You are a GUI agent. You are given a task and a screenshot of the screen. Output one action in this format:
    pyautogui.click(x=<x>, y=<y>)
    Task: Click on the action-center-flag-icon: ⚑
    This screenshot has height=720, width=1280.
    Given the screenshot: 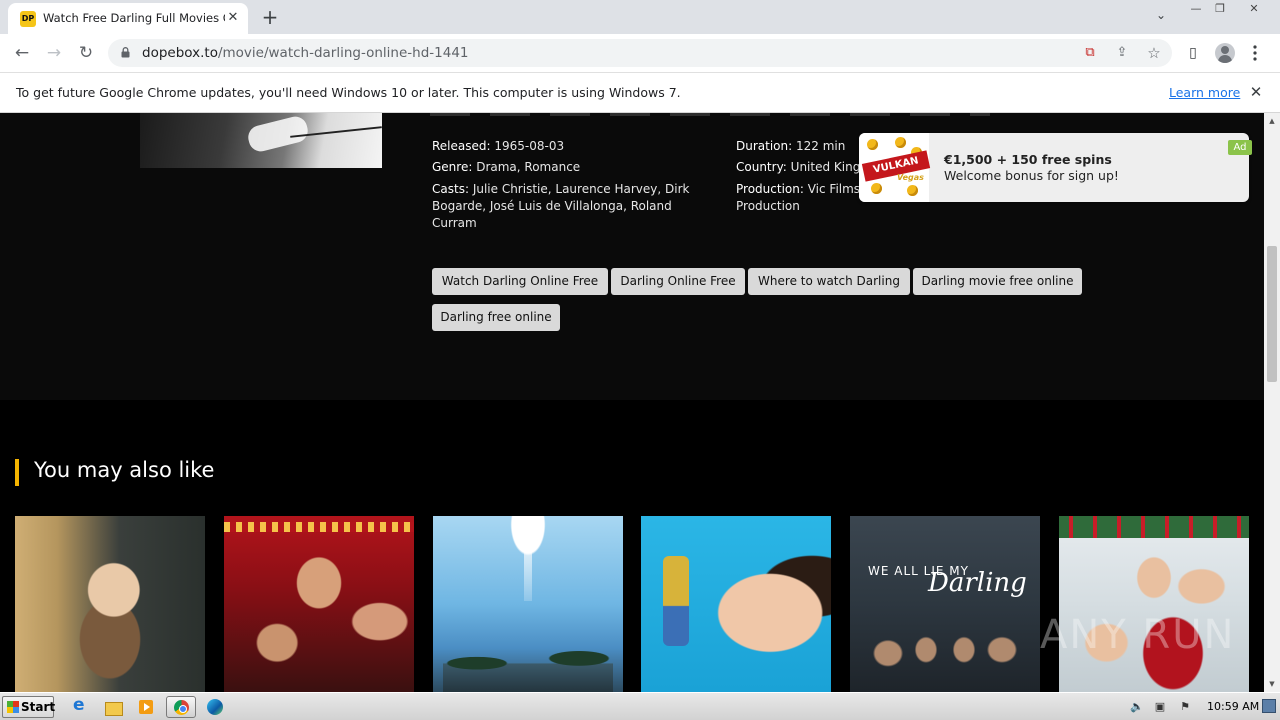 What is the action you would take?
    pyautogui.click(x=1185, y=707)
    